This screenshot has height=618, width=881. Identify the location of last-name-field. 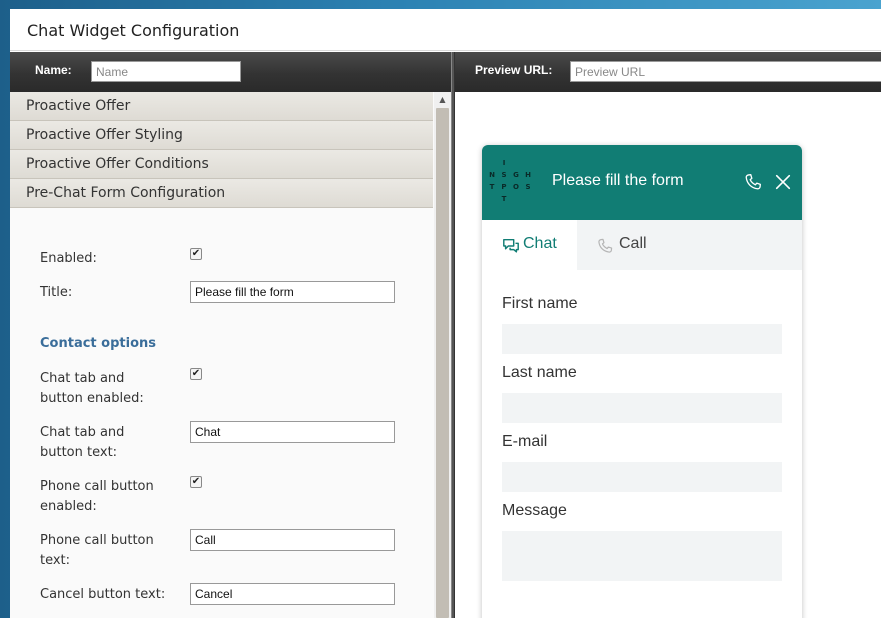
(642, 408).